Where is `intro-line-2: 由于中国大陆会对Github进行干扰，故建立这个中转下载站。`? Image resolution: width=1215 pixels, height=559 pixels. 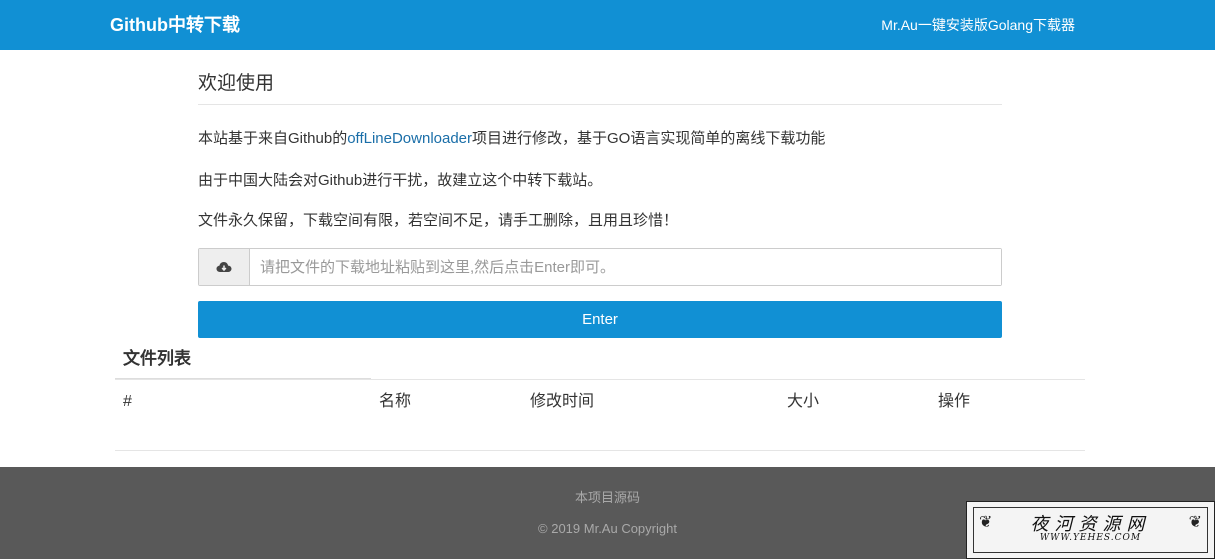
intro-line-2: 由于中国大陆会对Github进行干扰，故建立这个中转下载站。 is located at coordinates (400, 180).